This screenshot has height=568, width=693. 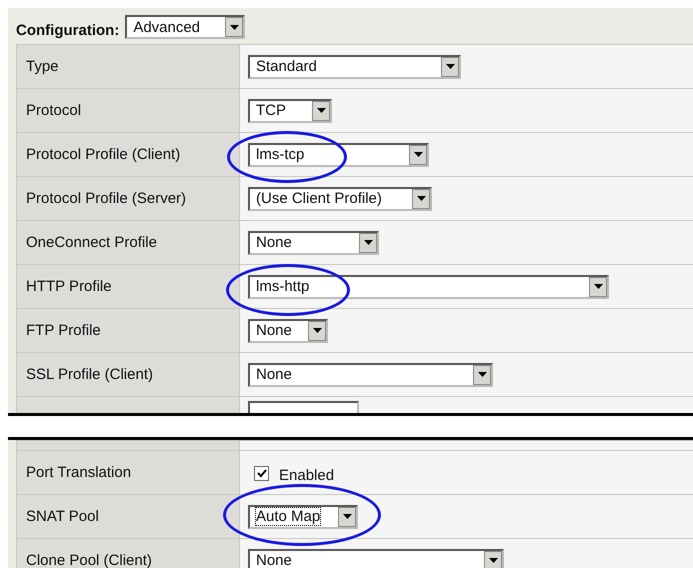 I want to click on field-label: FTP Profile, so click(x=128, y=330).